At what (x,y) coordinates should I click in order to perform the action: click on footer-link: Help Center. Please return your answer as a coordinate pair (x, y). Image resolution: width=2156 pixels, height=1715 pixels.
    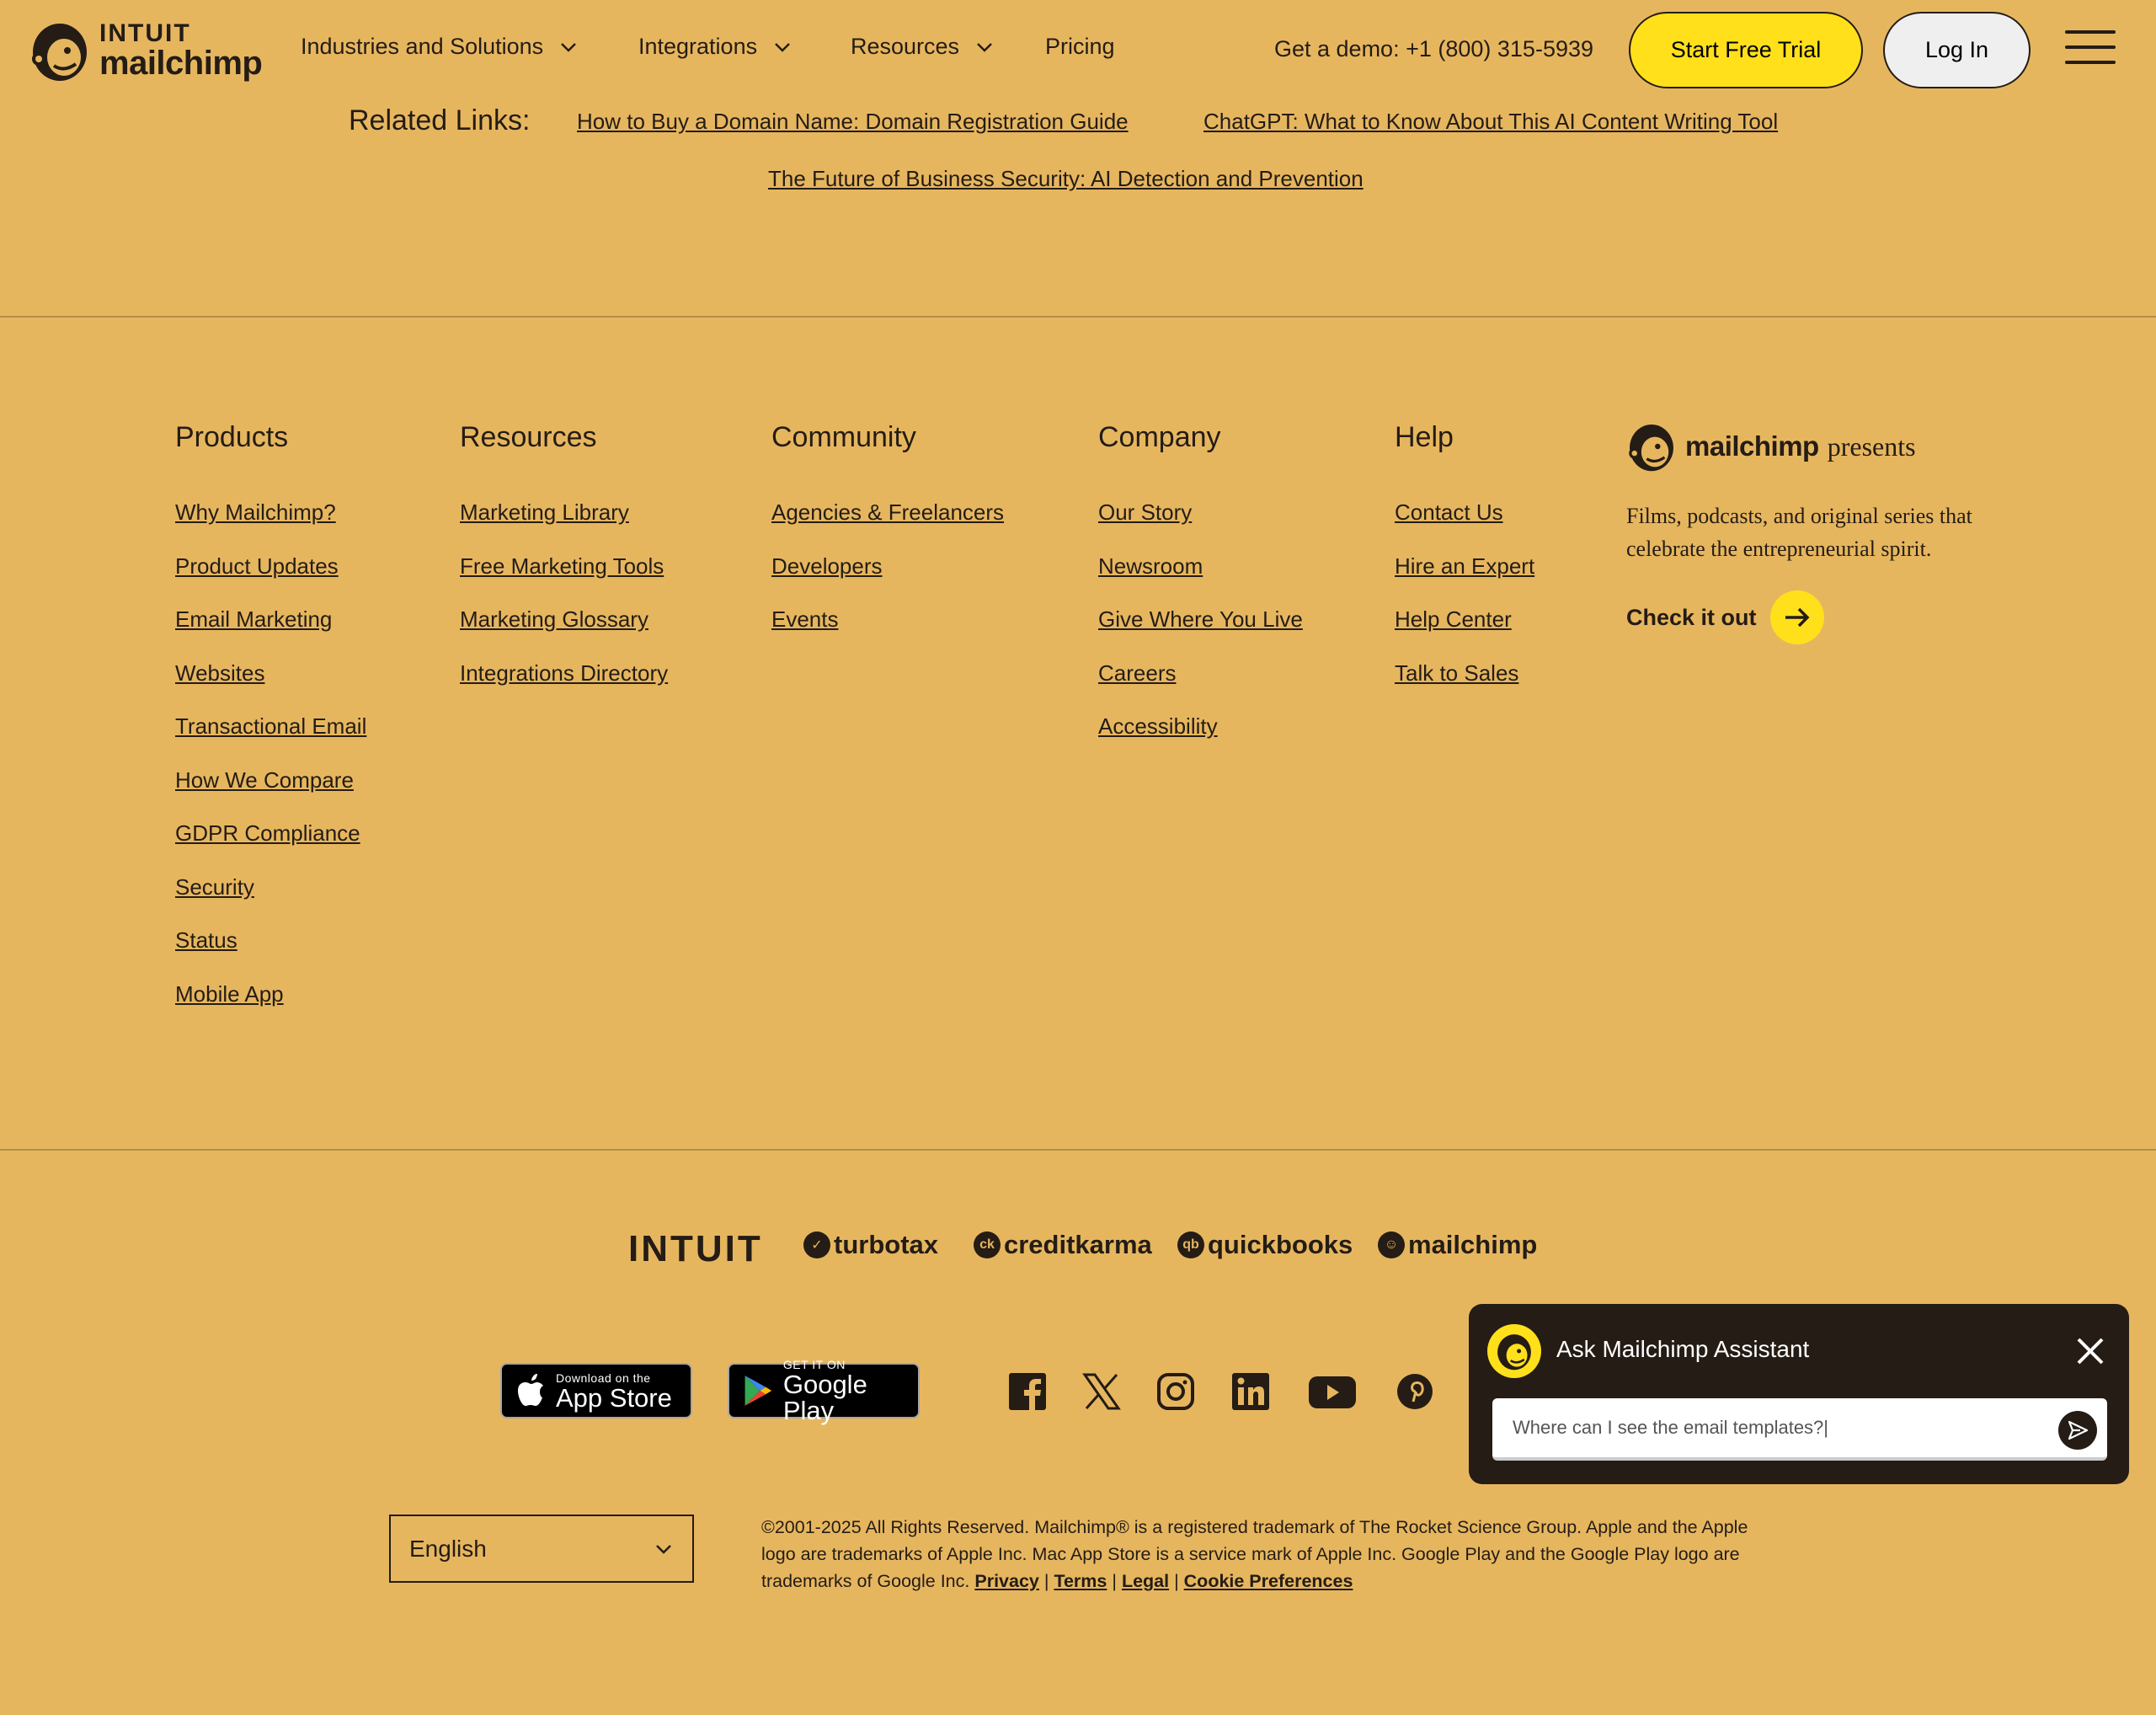
    Looking at the image, I should click on (1464, 633).